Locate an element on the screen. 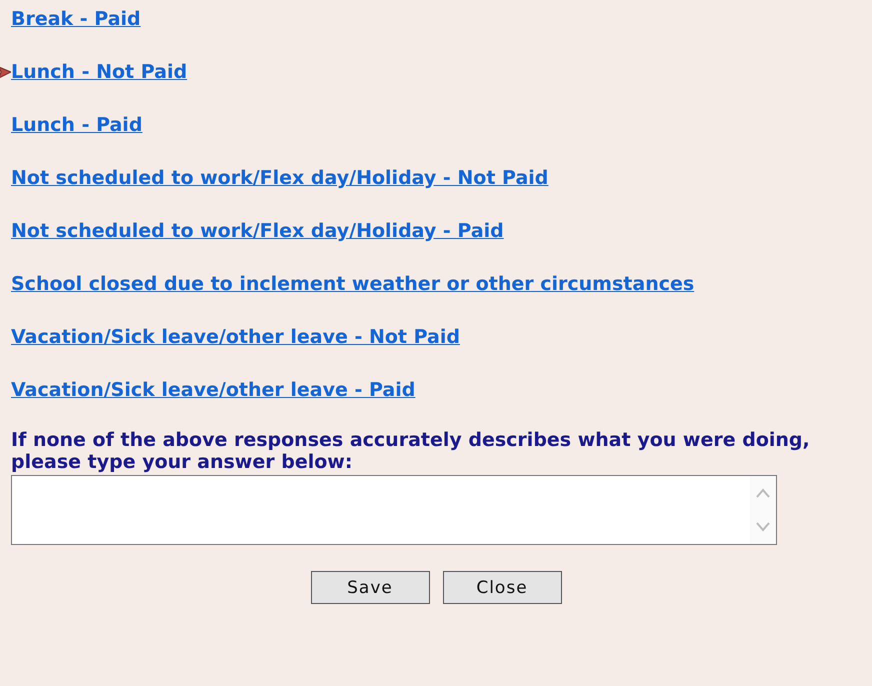 This screenshot has height=686, width=872. option-link: Vacation/Sick leave/other leave - Paid is located at coordinates (213, 390).